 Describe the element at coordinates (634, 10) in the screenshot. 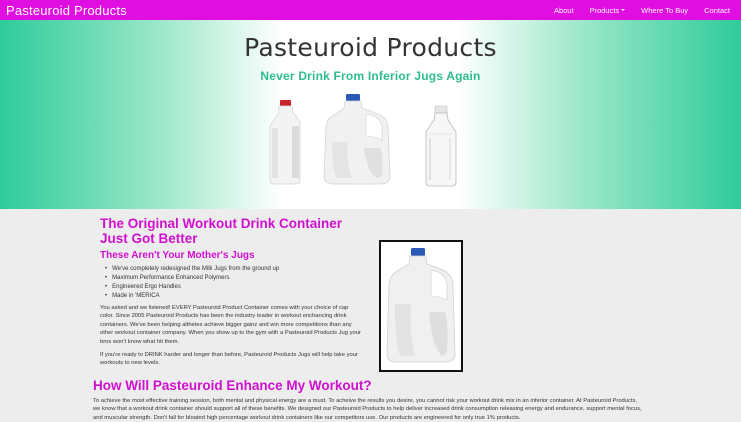

I see `nav-links: About Products Where To Buy Contact` at that location.